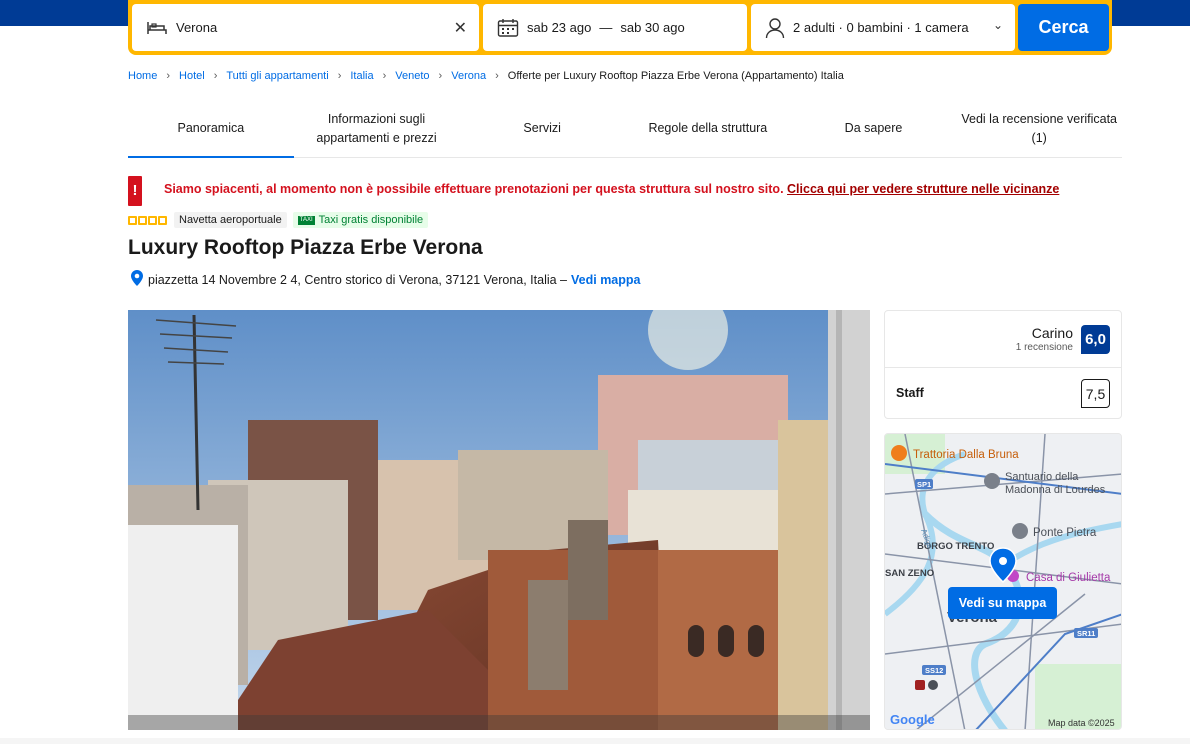 The height and width of the screenshot is (744, 1190). I want to click on map-attribution: Map data ©2025, so click(1081, 723).